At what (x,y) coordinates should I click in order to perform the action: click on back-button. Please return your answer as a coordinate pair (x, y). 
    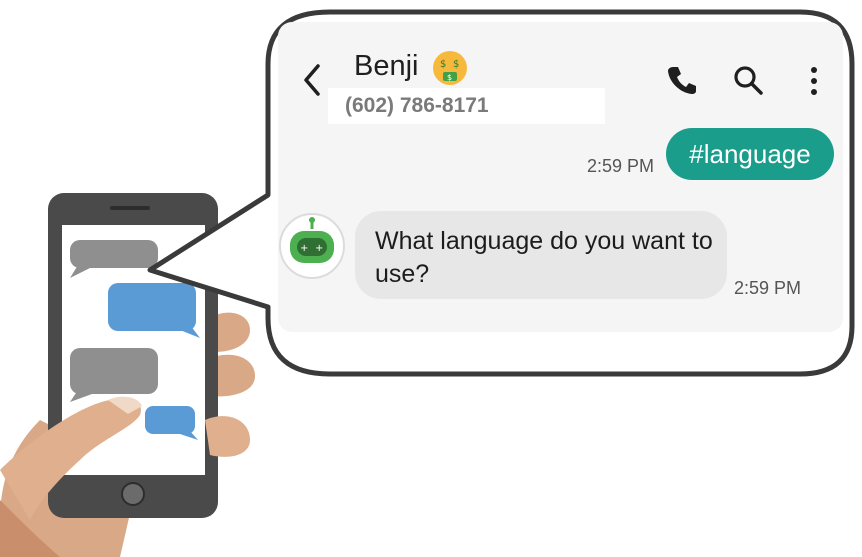
    Looking at the image, I should click on (313, 80).